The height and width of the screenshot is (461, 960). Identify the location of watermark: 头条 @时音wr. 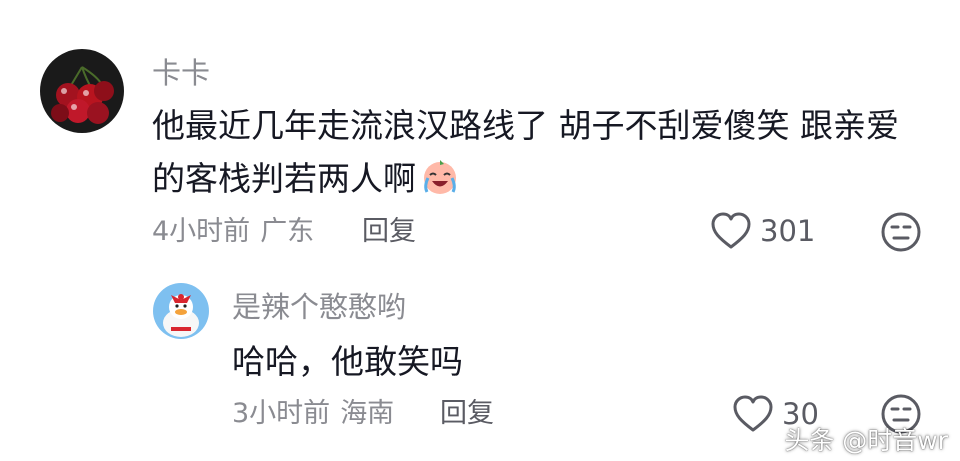
(866, 440).